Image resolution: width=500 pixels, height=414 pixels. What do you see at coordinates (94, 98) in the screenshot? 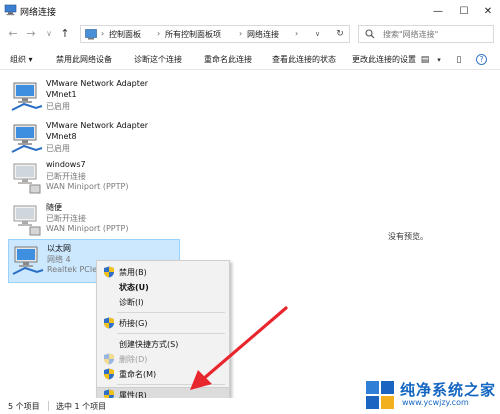
I see `connection-item-vmnet1: VMware Network Adapter VMnet1 已启用` at bounding box center [94, 98].